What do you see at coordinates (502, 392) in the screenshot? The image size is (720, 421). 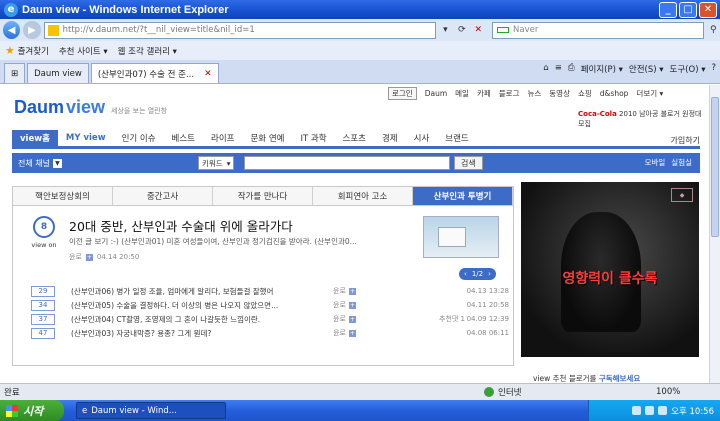 I see `security-zone: 인터넷` at bounding box center [502, 392].